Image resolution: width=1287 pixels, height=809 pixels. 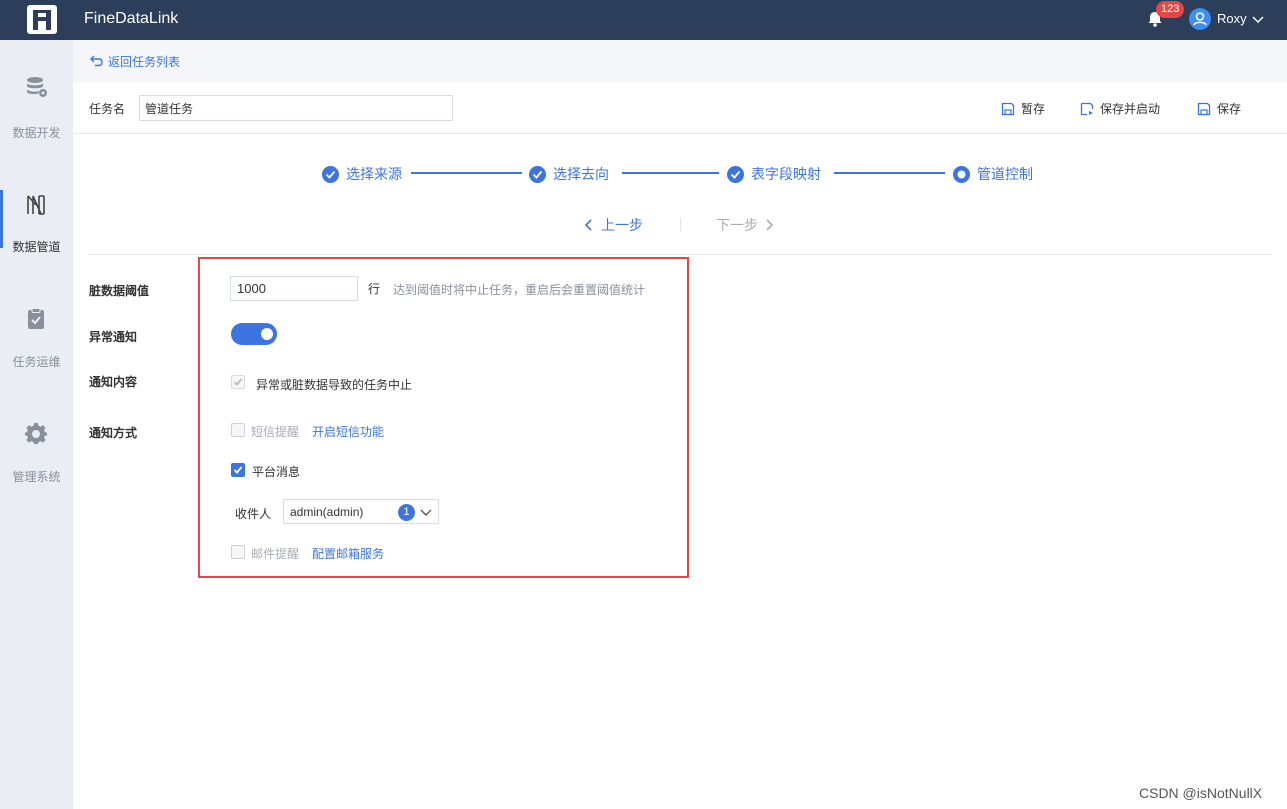 I want to click on step-label: 表字段映射, so click(x=786, y=175).